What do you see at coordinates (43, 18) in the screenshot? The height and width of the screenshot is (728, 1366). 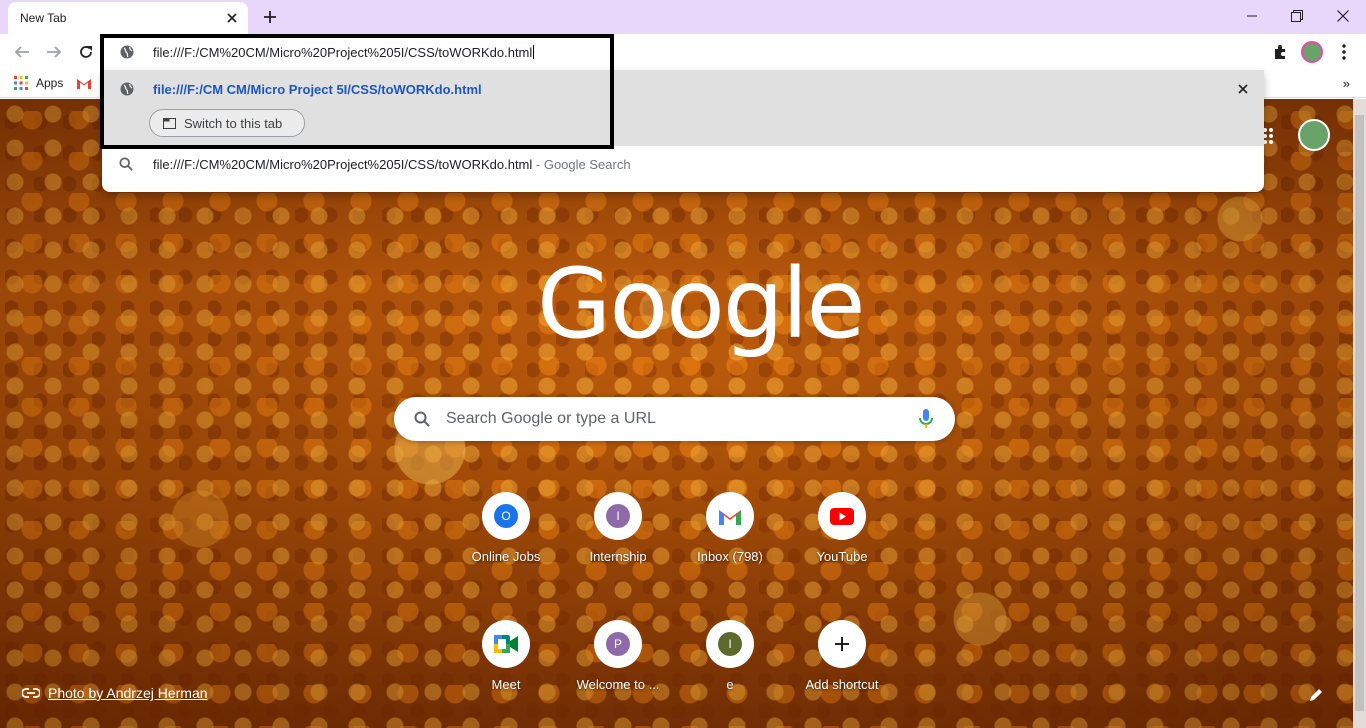 I see `tab-title: New Tab` at bounding box center [43, 18].